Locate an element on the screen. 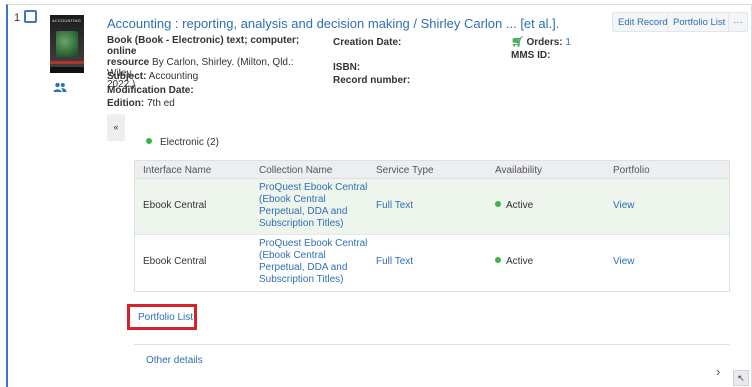  subject-value: Accounting is located at coordinates (172, 76).